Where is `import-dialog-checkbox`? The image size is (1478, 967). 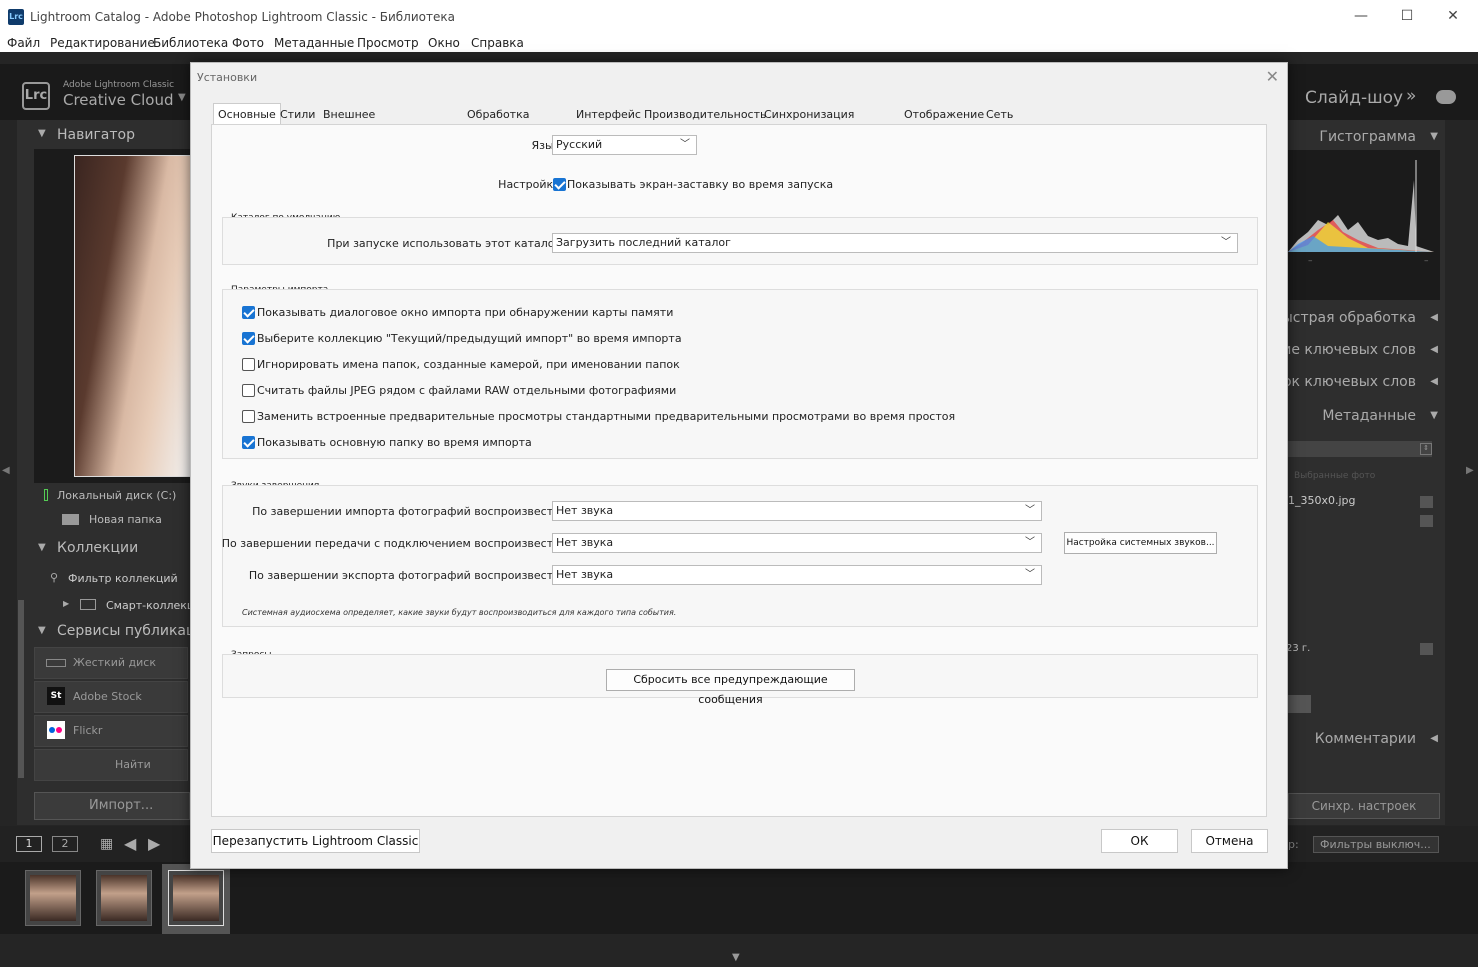 import-dialog-checkbox is located at coordinates (248, 312).